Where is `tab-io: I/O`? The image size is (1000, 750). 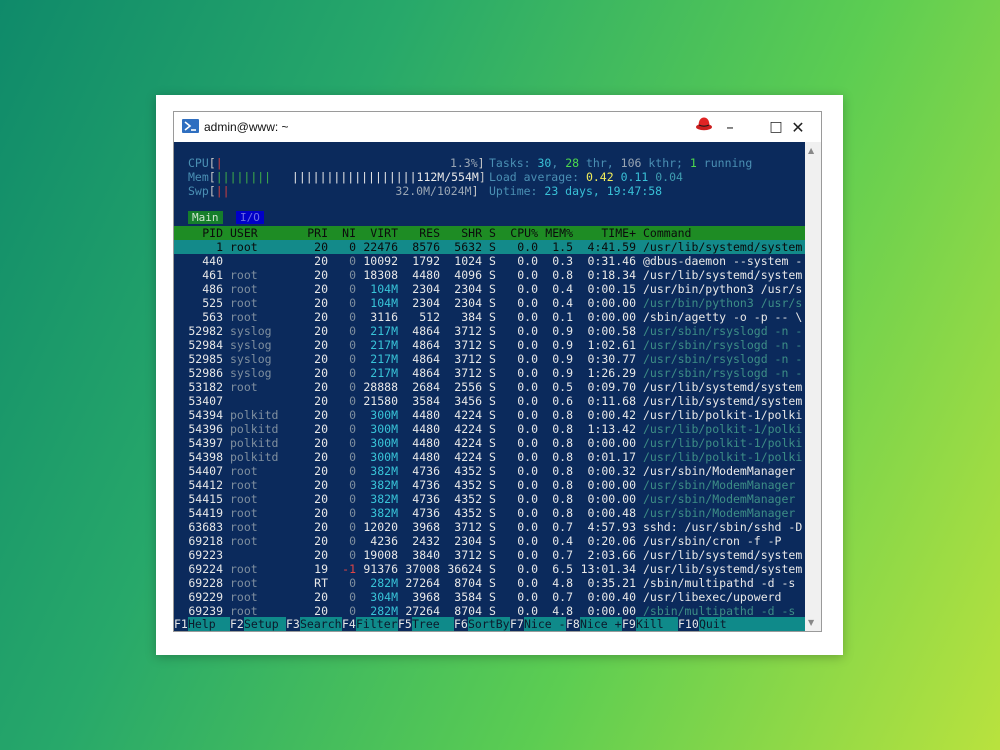 tab-io: I/O is located at coordinates (250, 217).